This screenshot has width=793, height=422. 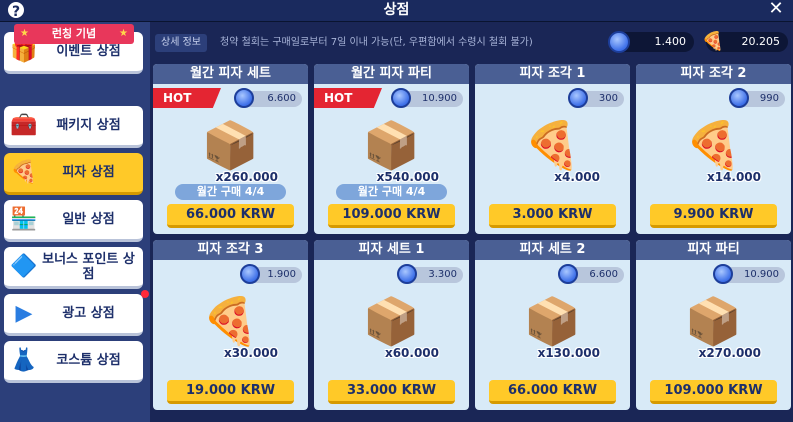 I want to click on sidebar-item-costume: 👗 코스튬 상점, so click(x=73, y=362).